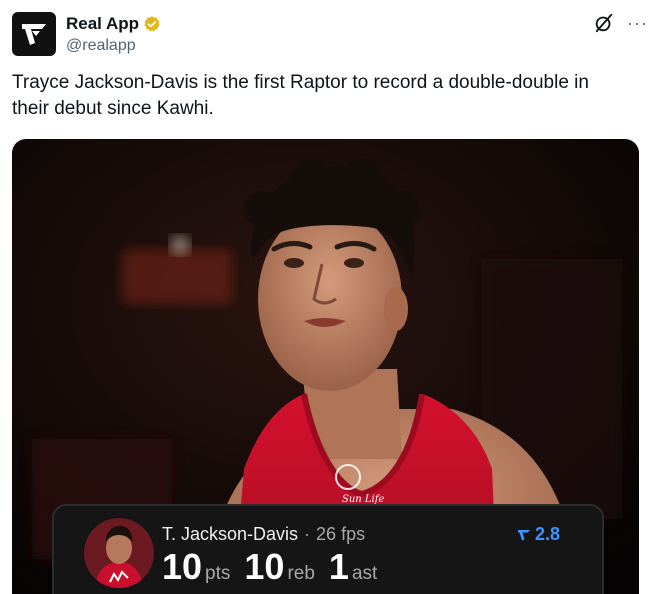 The width and height of the screenshot is (660, 594). Describe the element at coordinates (102, 24) in the screenshot. I see `author-display-name: Real App` at that location.